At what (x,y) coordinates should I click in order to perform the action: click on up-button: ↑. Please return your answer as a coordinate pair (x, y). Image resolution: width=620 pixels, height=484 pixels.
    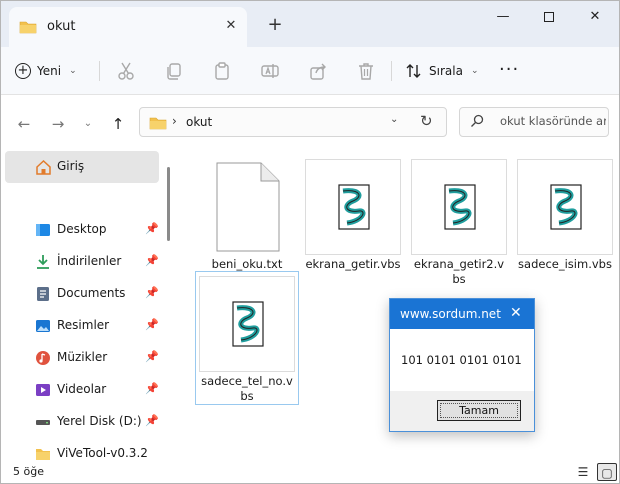
    Looking at the image, I should click on (118, 124).